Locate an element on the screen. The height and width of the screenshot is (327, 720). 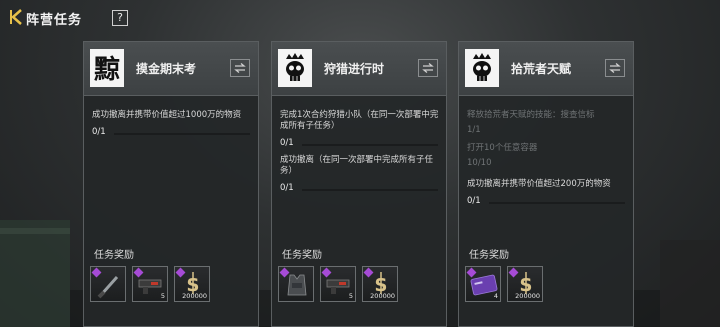
faction-emblem-icon: 黥 is located at coordinates (107, 68).